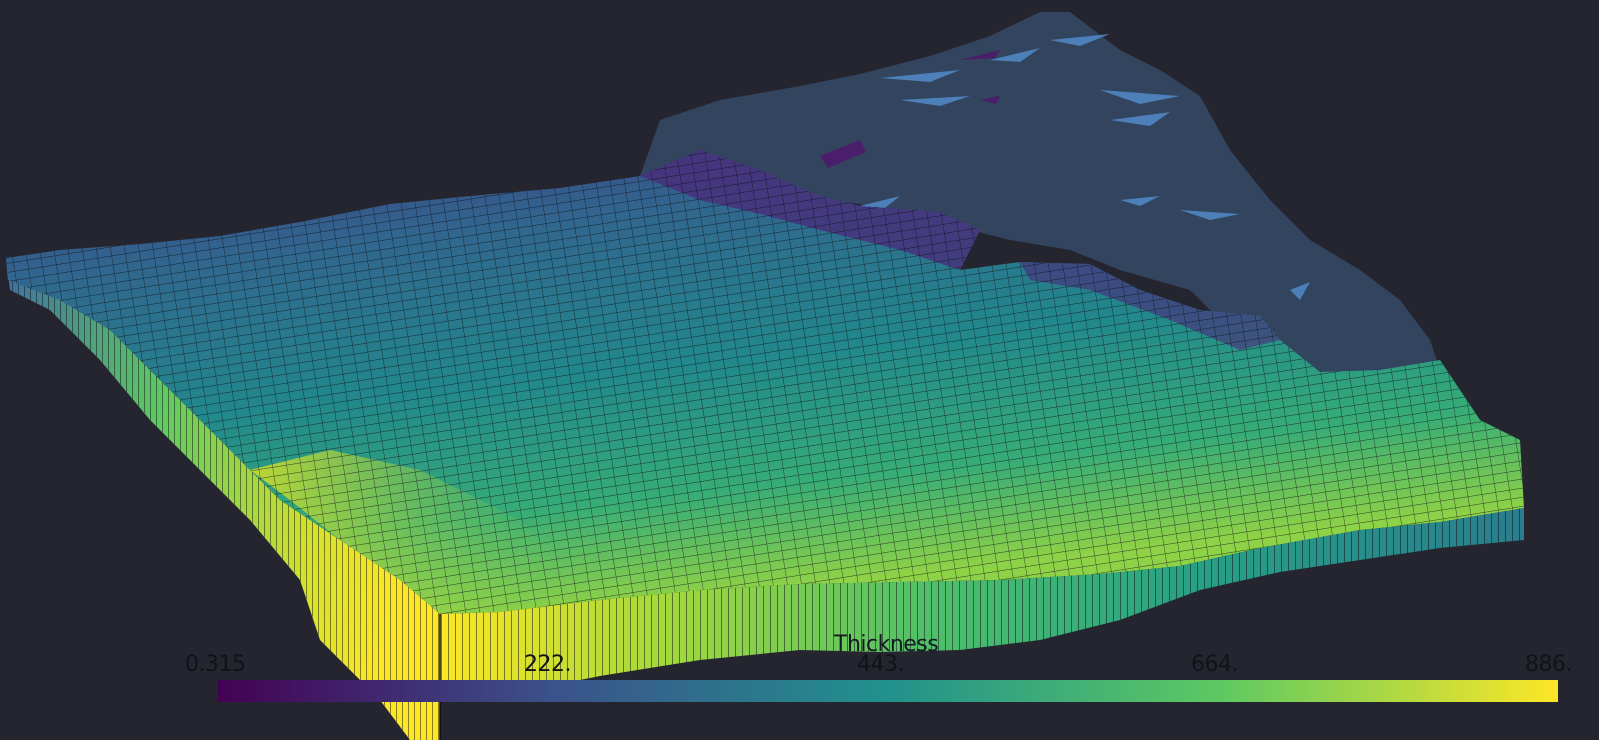 Image resolution: width=1599 pixels, height=740 pixels. I want to click on scalar-bar-tick-label: 222., so click(547, 664).